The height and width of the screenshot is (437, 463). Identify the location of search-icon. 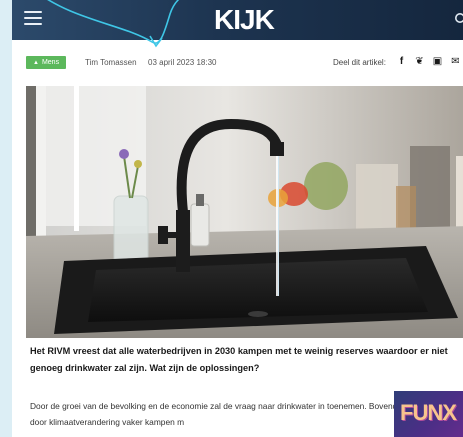
(458, 19).